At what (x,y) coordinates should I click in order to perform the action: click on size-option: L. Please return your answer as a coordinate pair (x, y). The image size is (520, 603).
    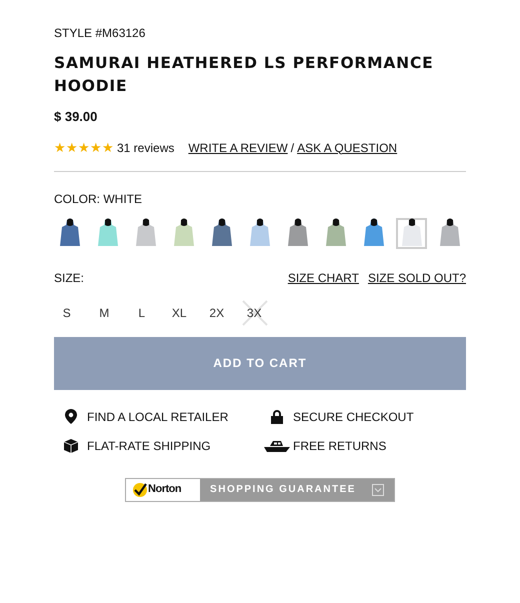
    Looking at the image, I should click on (141, 312).